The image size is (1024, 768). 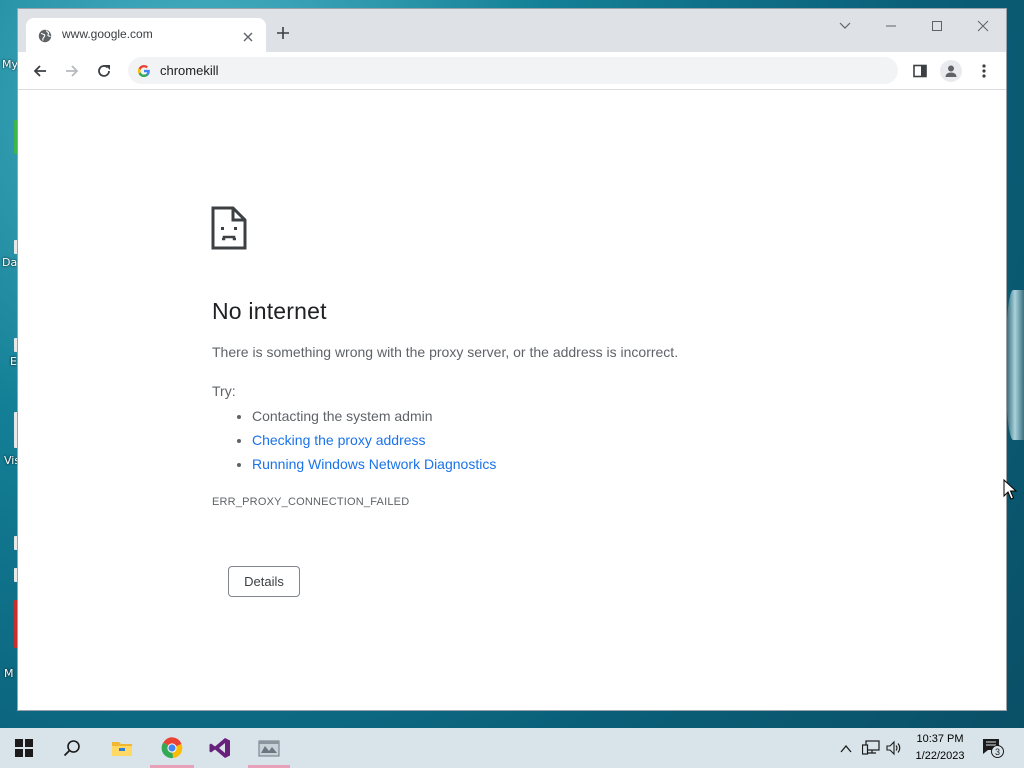 I want to click on forward-icon, so click(x=72, y=71).